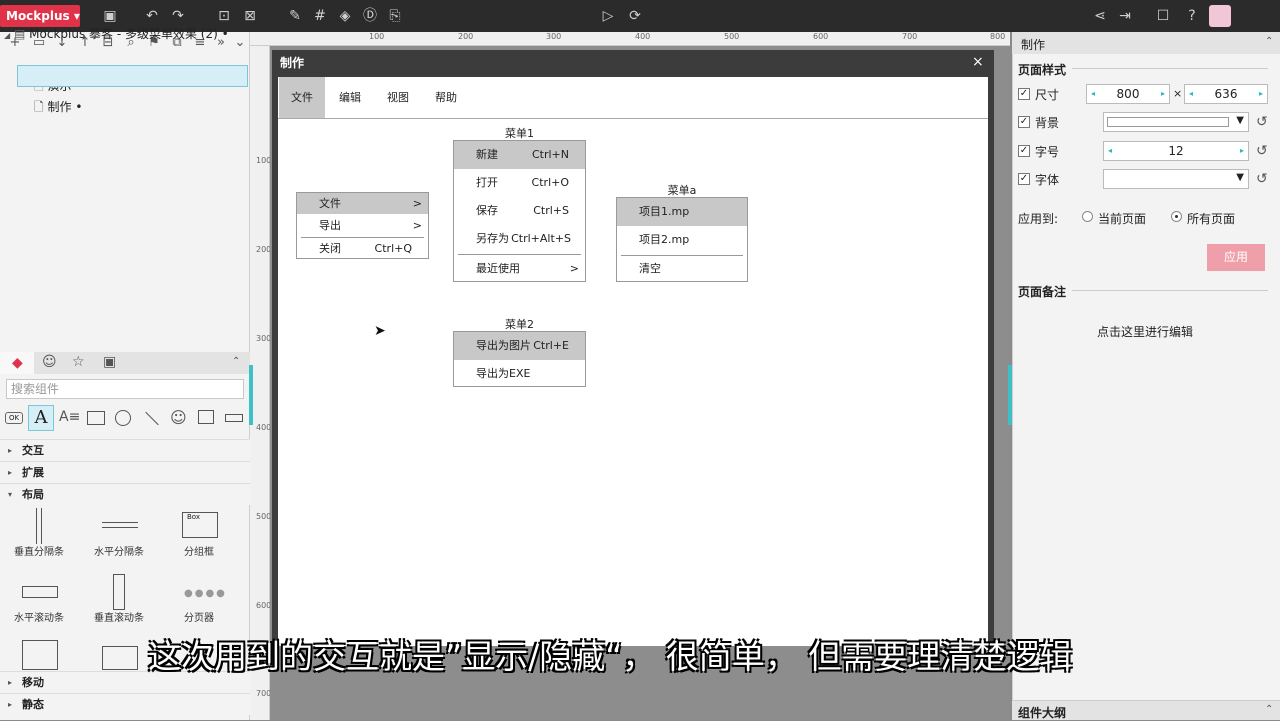 The image size is (1280, 721). I want to click on vertical-scrollbar-icon, so click(119, 592).